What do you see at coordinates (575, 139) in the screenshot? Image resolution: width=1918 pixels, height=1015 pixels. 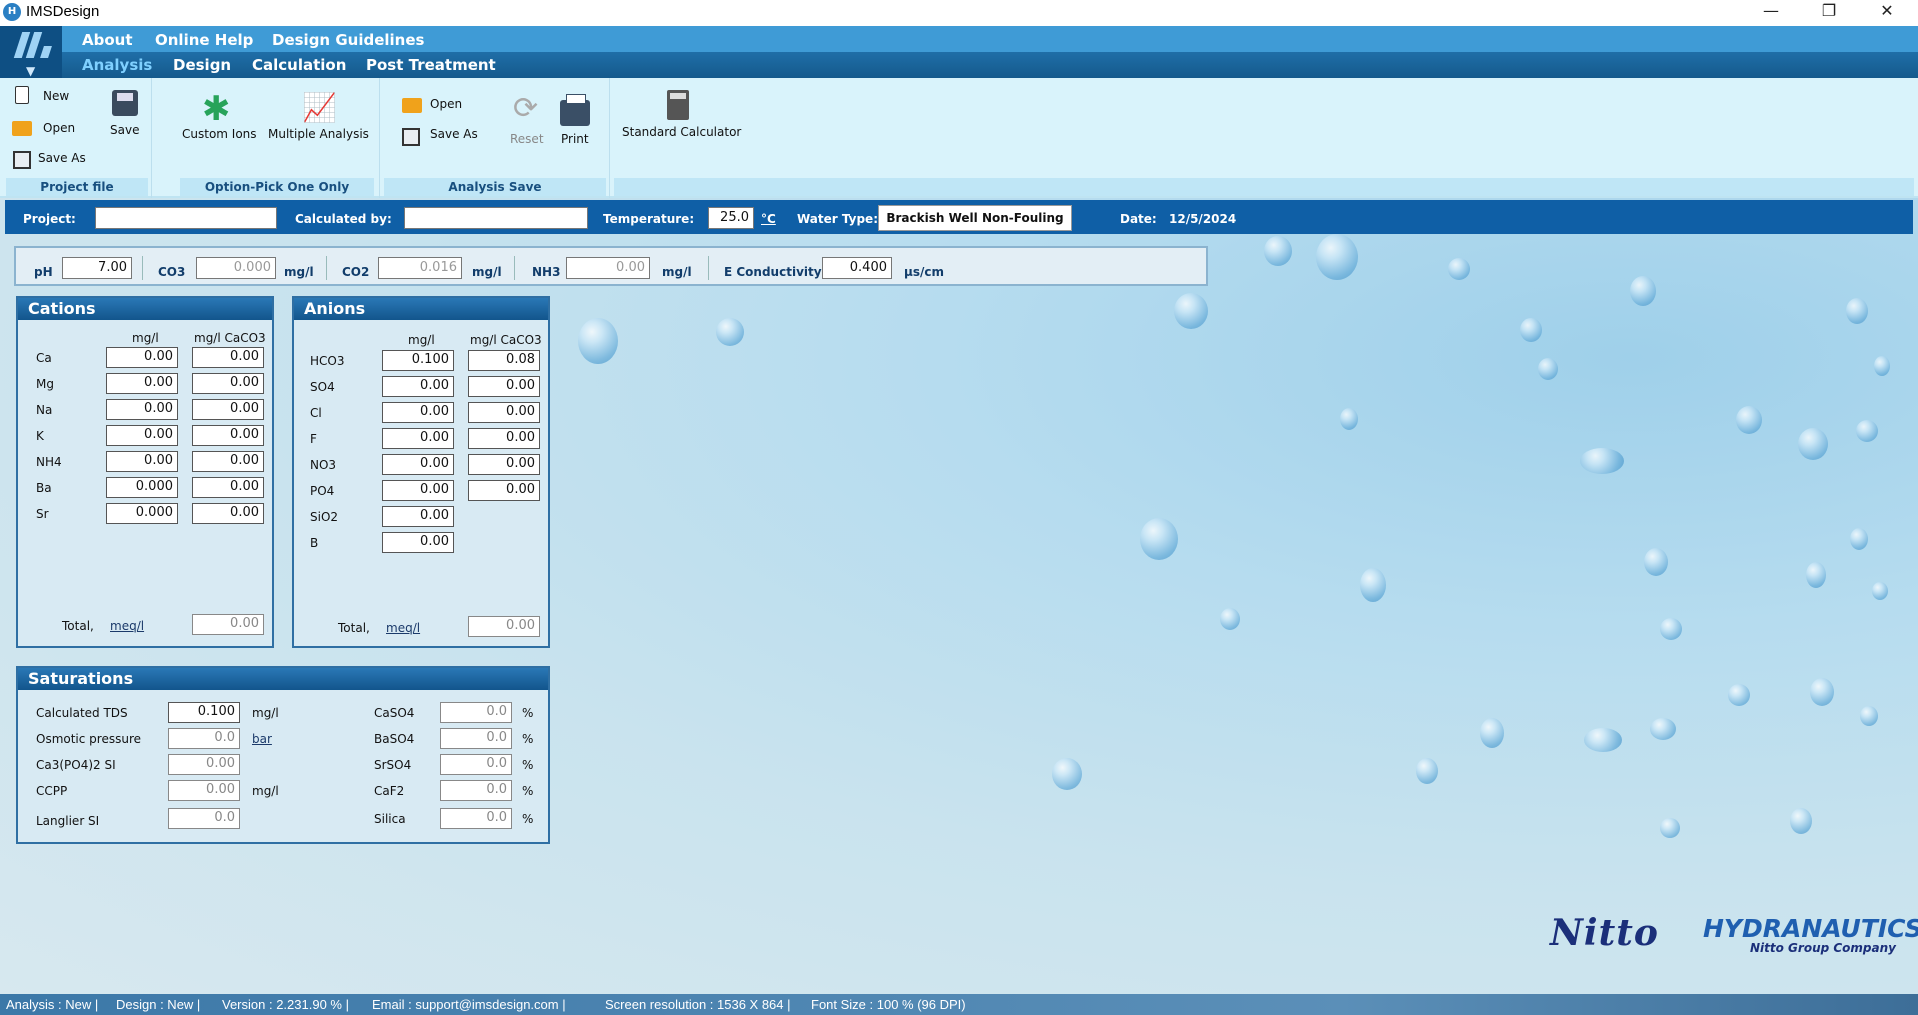 I see `print-button: Print` at bounding box center [575, 139].